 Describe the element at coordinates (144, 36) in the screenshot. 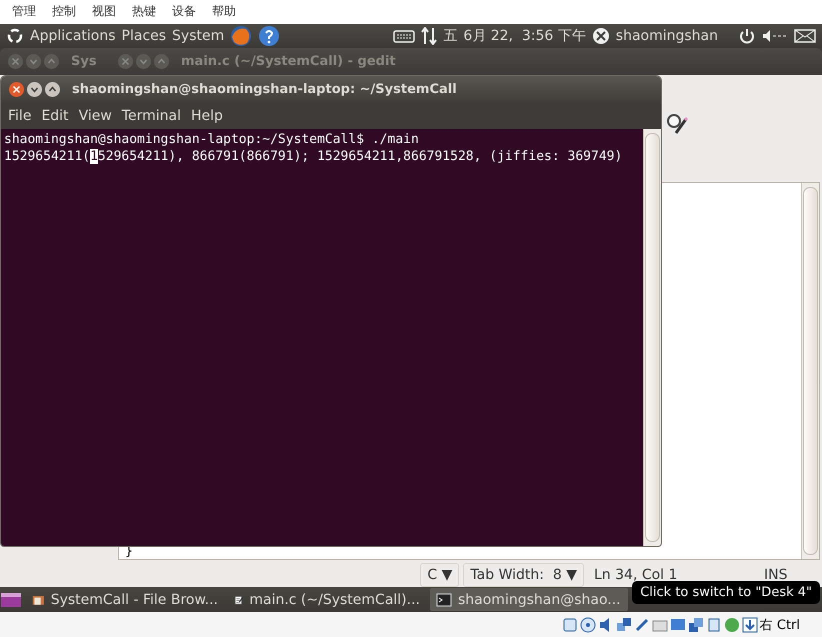

I see `panel-menu: Places` at that location.